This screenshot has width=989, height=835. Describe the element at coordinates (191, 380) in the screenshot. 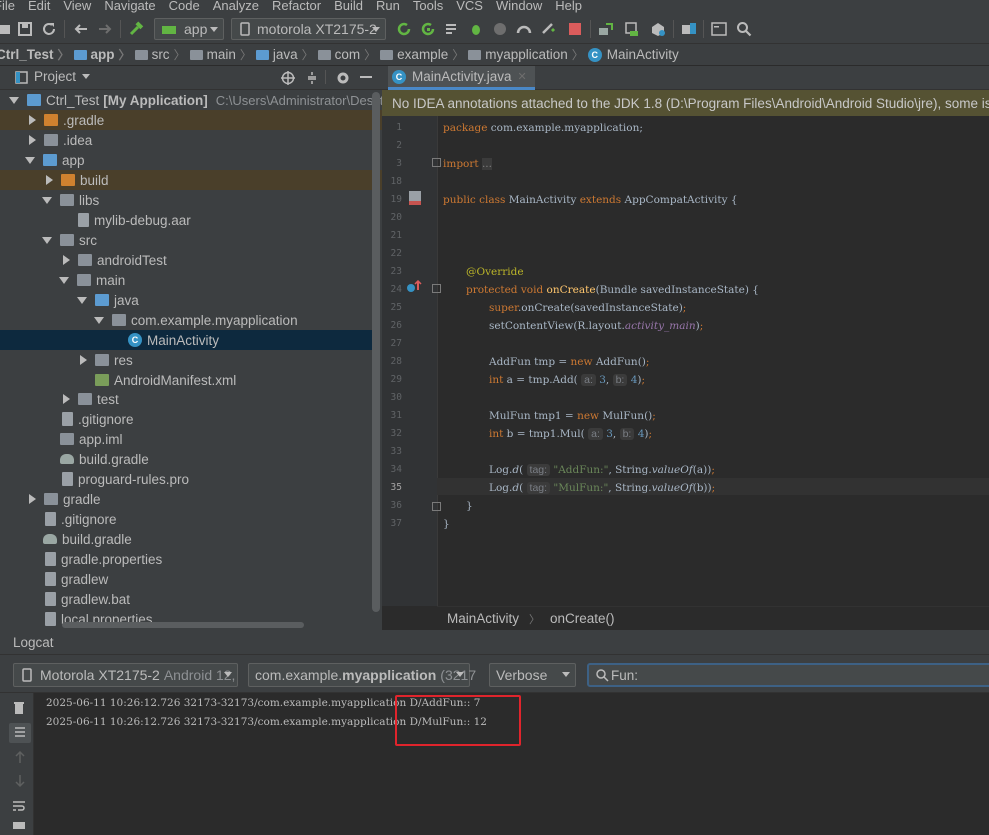

I see `tree-item-manifest: AndroidManifest.xml` at that location.